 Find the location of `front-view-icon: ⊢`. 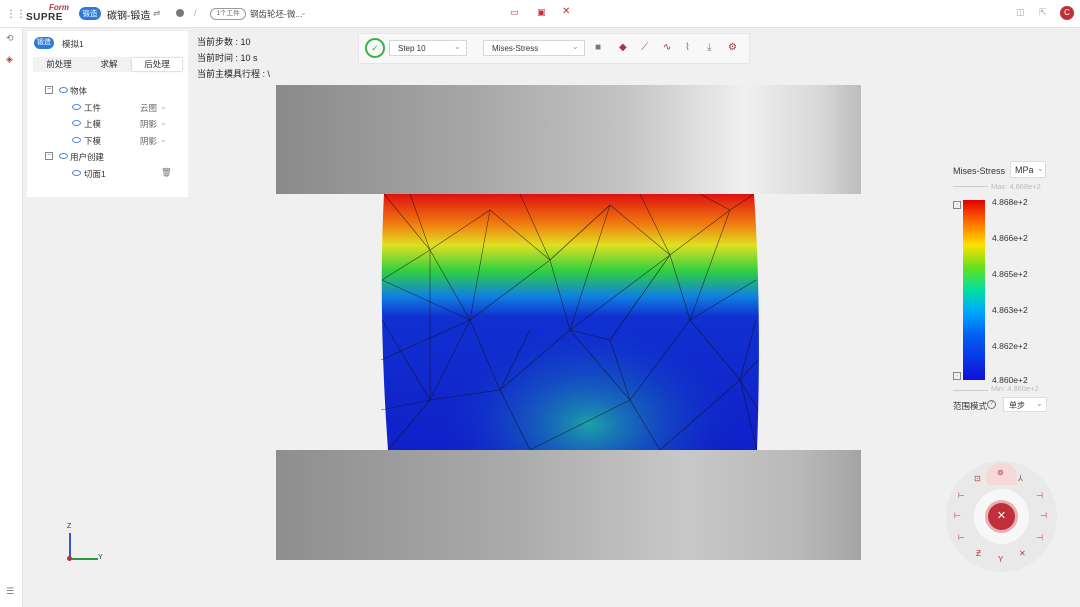

front-view-icon: ⊢ is located at coordinates (957, 515).